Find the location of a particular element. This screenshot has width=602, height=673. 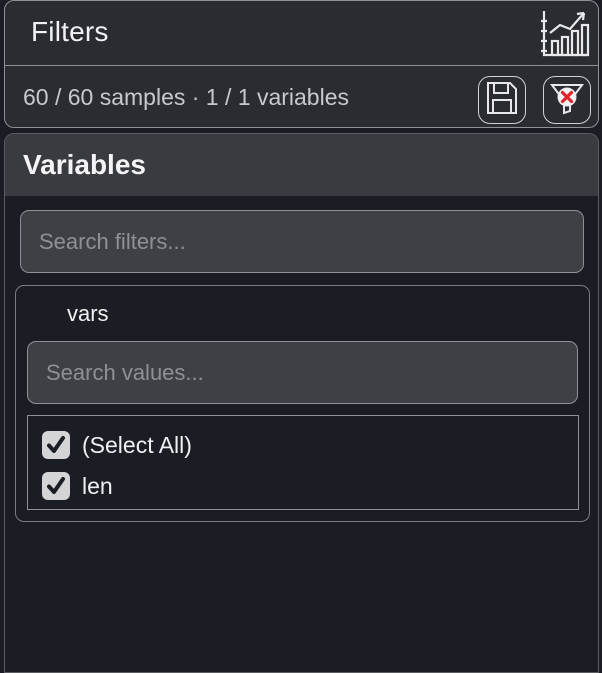

filter-summary: 60 / 60 samples · 1 / 1 variables is located at coordinates (186, 97).